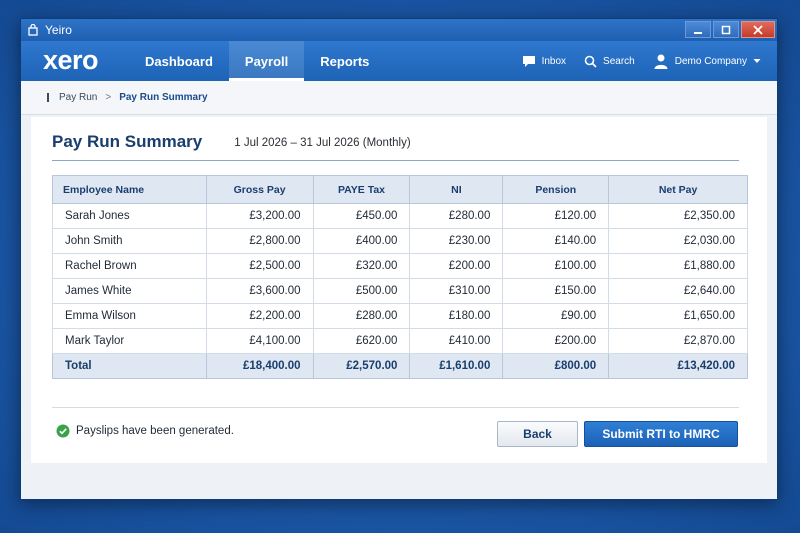  Describe the element at coordinates (83, 60) in the screenshot. I see `xero-logo: xero` at that location.